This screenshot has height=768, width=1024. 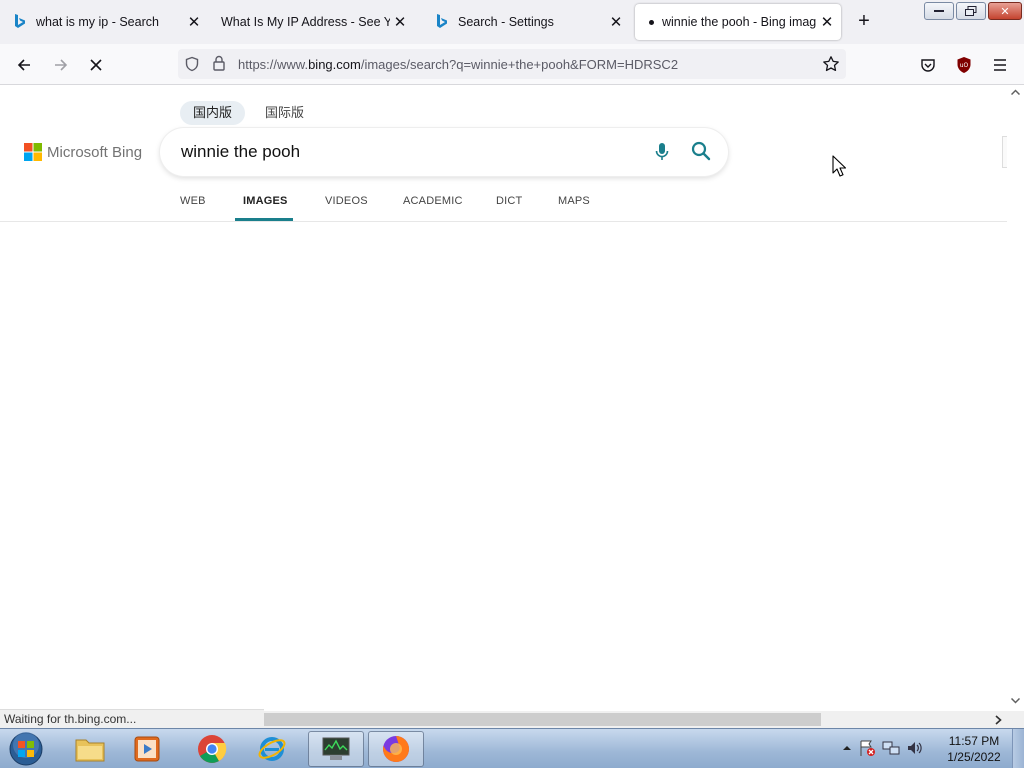 I want to click on window-controls: ✕, so click(x=973, y=11).